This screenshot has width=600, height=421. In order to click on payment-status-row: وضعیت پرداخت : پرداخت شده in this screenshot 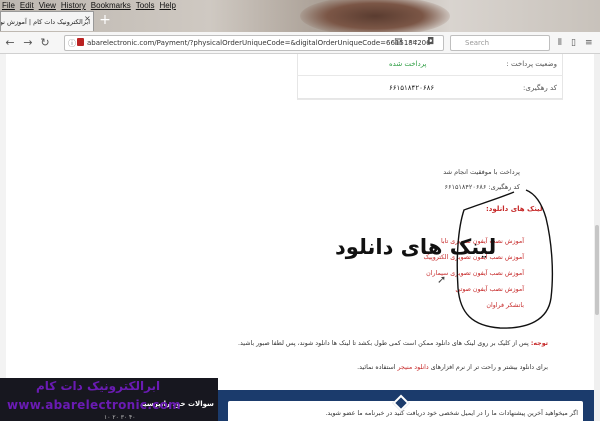, I will do `click(430, 65)`.